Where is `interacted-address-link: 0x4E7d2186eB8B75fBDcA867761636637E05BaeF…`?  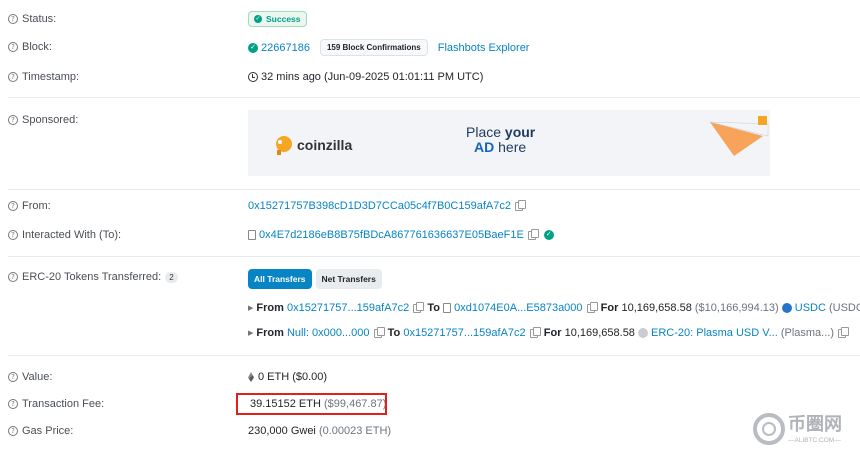 interacted-address-link: 0x4E7d2186eB8B75fBDcA867761636637E05BaeF… is located at coordinates (391, 235).